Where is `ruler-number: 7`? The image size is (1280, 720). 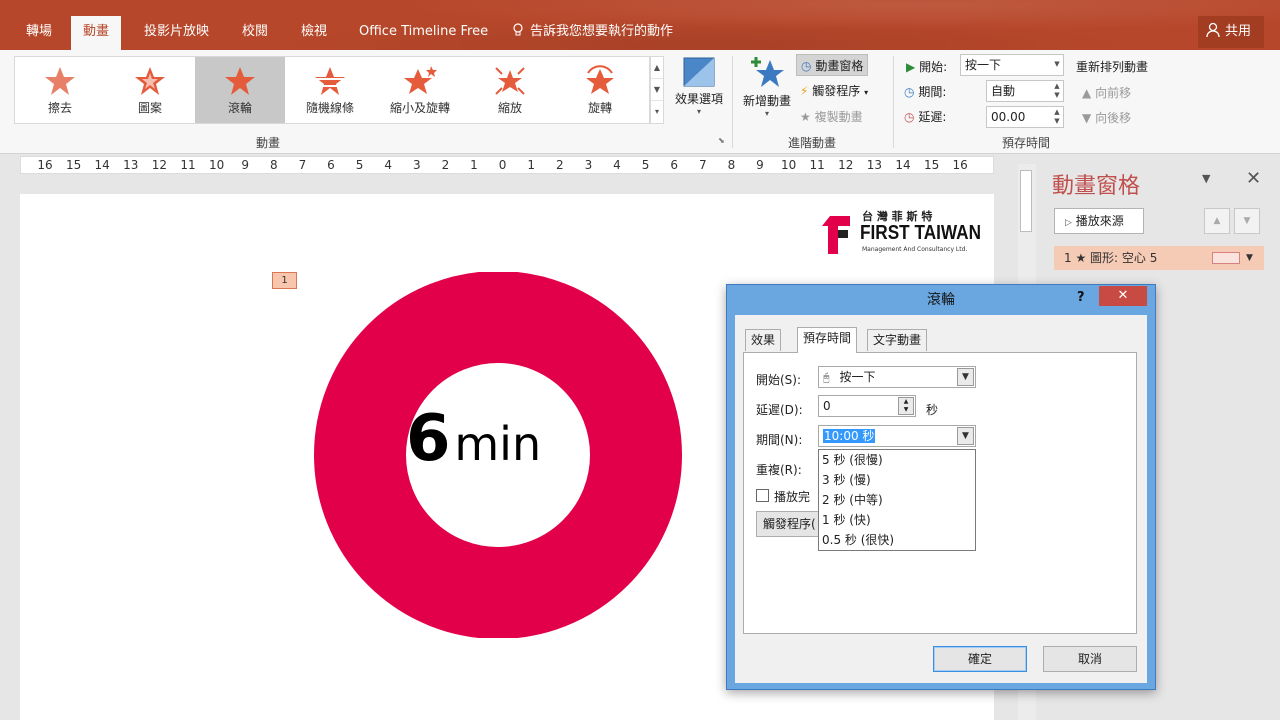 ruler-number: 7 is located at coordinates (702, 165).